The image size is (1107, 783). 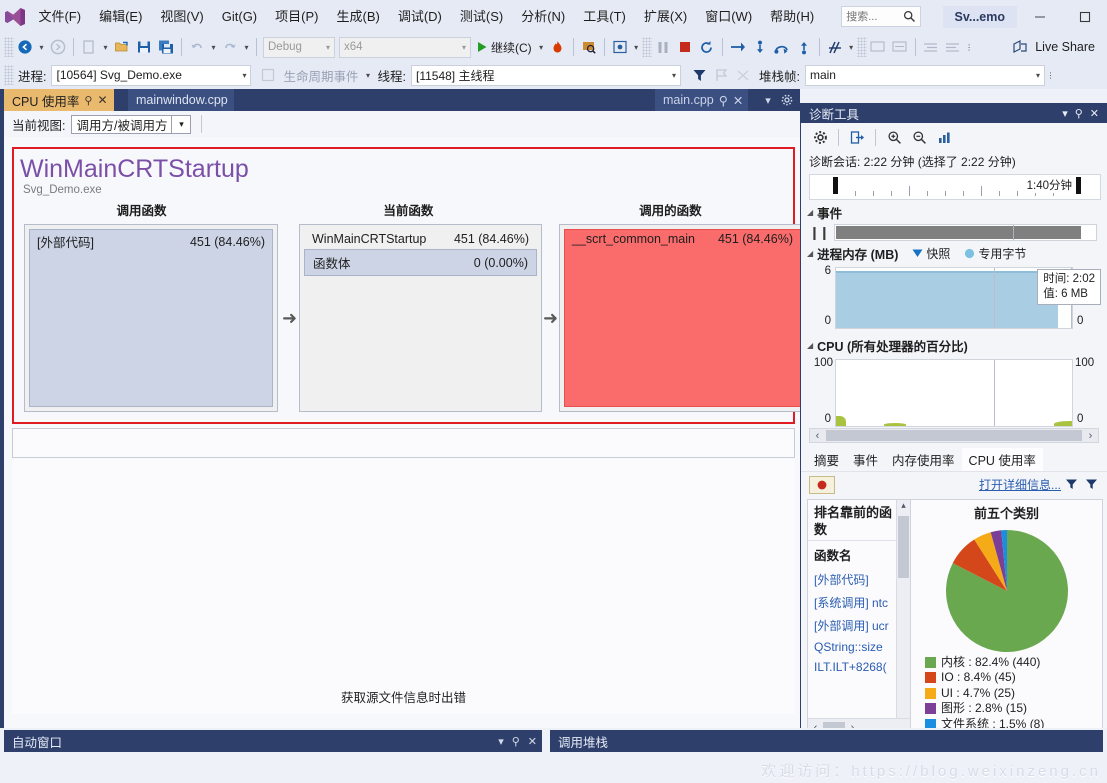 What do you see at coordinates (903, 507) in the screenshot?
I see `chevron-up-icon: ▴` at bounding box center [903, 507].